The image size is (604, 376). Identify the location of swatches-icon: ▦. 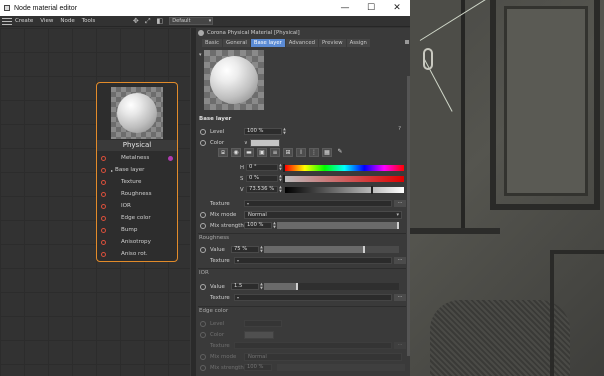
(327, 152).